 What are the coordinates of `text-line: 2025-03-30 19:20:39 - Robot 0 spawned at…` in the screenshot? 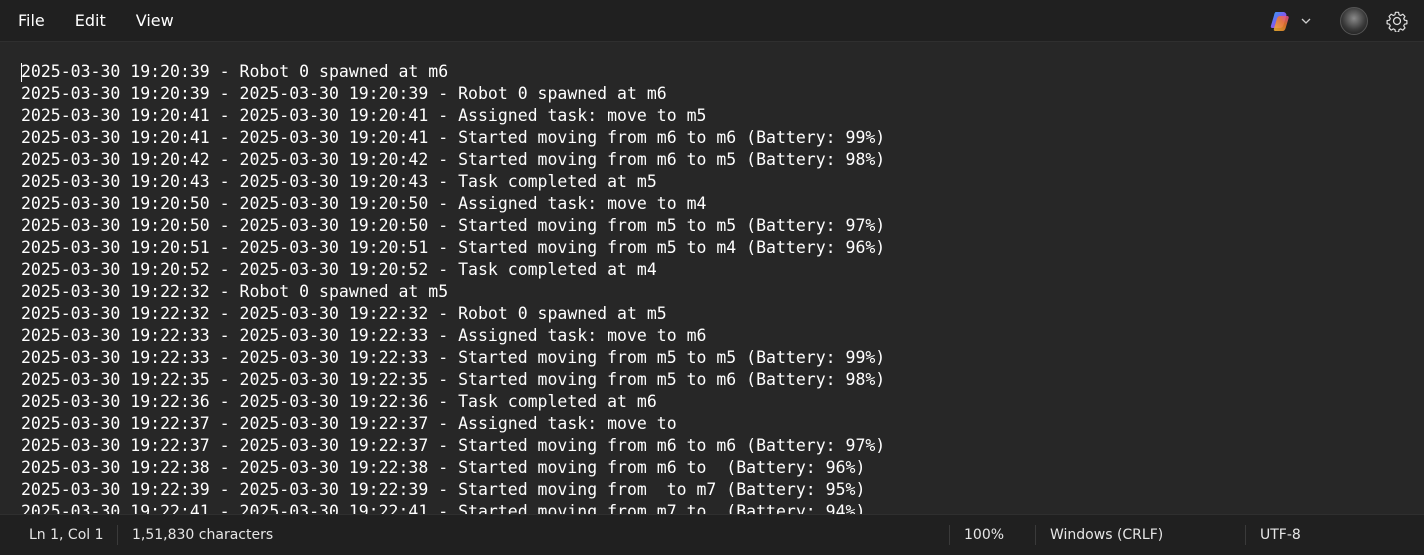 It's located at (235, 71).